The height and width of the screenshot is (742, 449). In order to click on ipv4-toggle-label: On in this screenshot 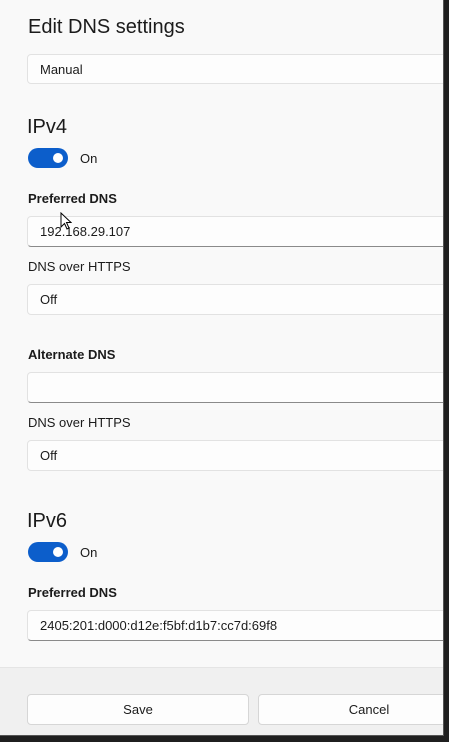, I will do `click(89, 158)`.